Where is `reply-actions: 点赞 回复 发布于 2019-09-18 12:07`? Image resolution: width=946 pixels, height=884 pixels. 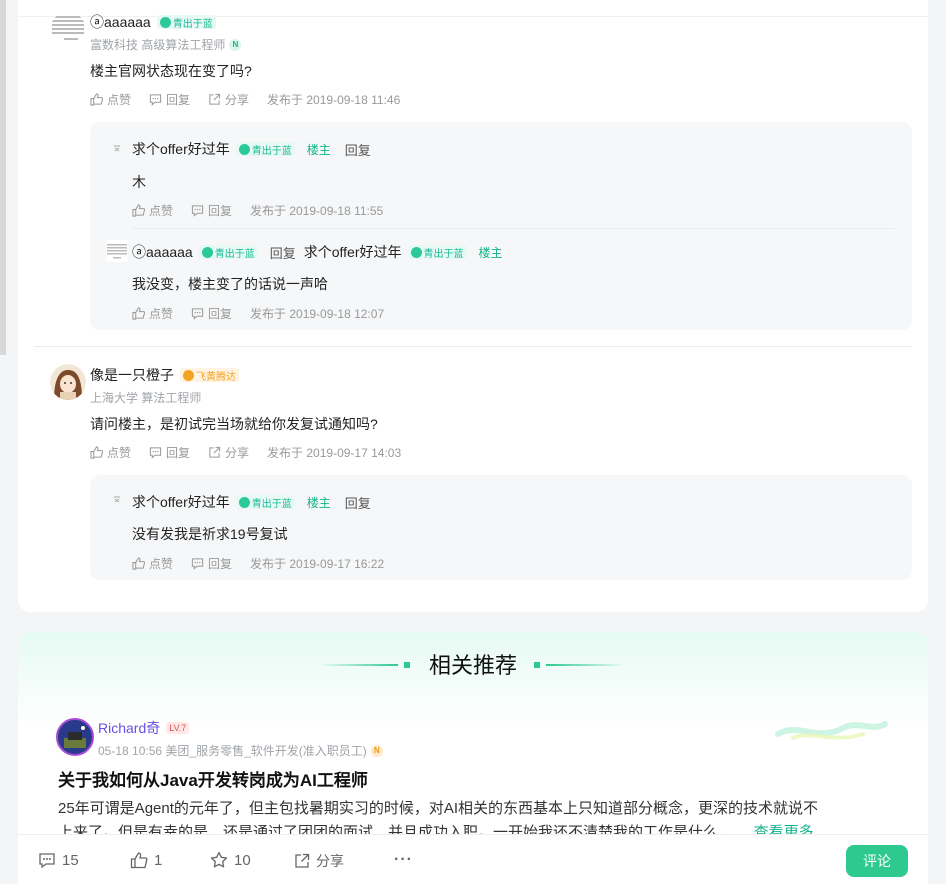
reply-actions: 点赞 回复 发布于 2019-09-18 12:07 is located at coordinates (258, 313).